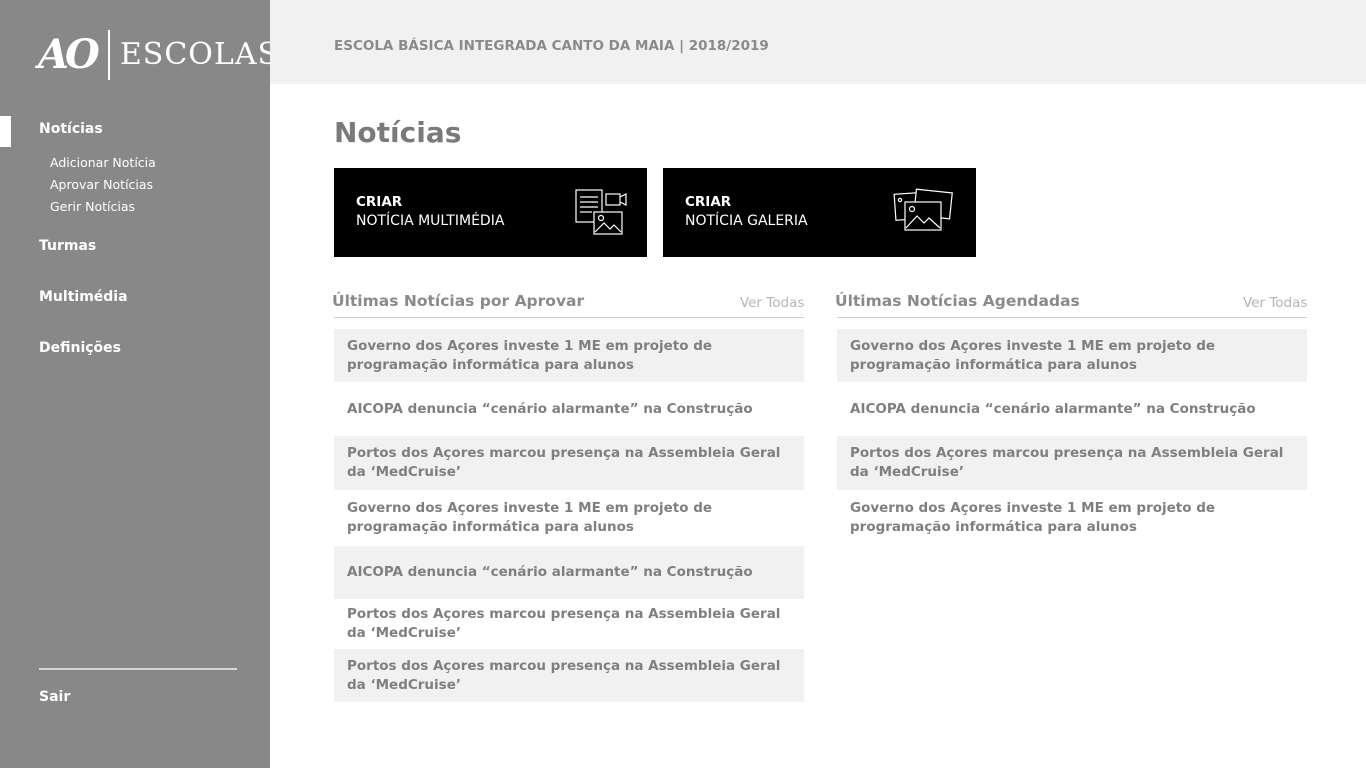 This screenshot has height=768, width=1366. What do you see at coordinates (103, 162) in the screenshot?
I see `sidebar-subitem-adicionar-noticia: Adicionar Notícia` at bounding box center [103, 162].